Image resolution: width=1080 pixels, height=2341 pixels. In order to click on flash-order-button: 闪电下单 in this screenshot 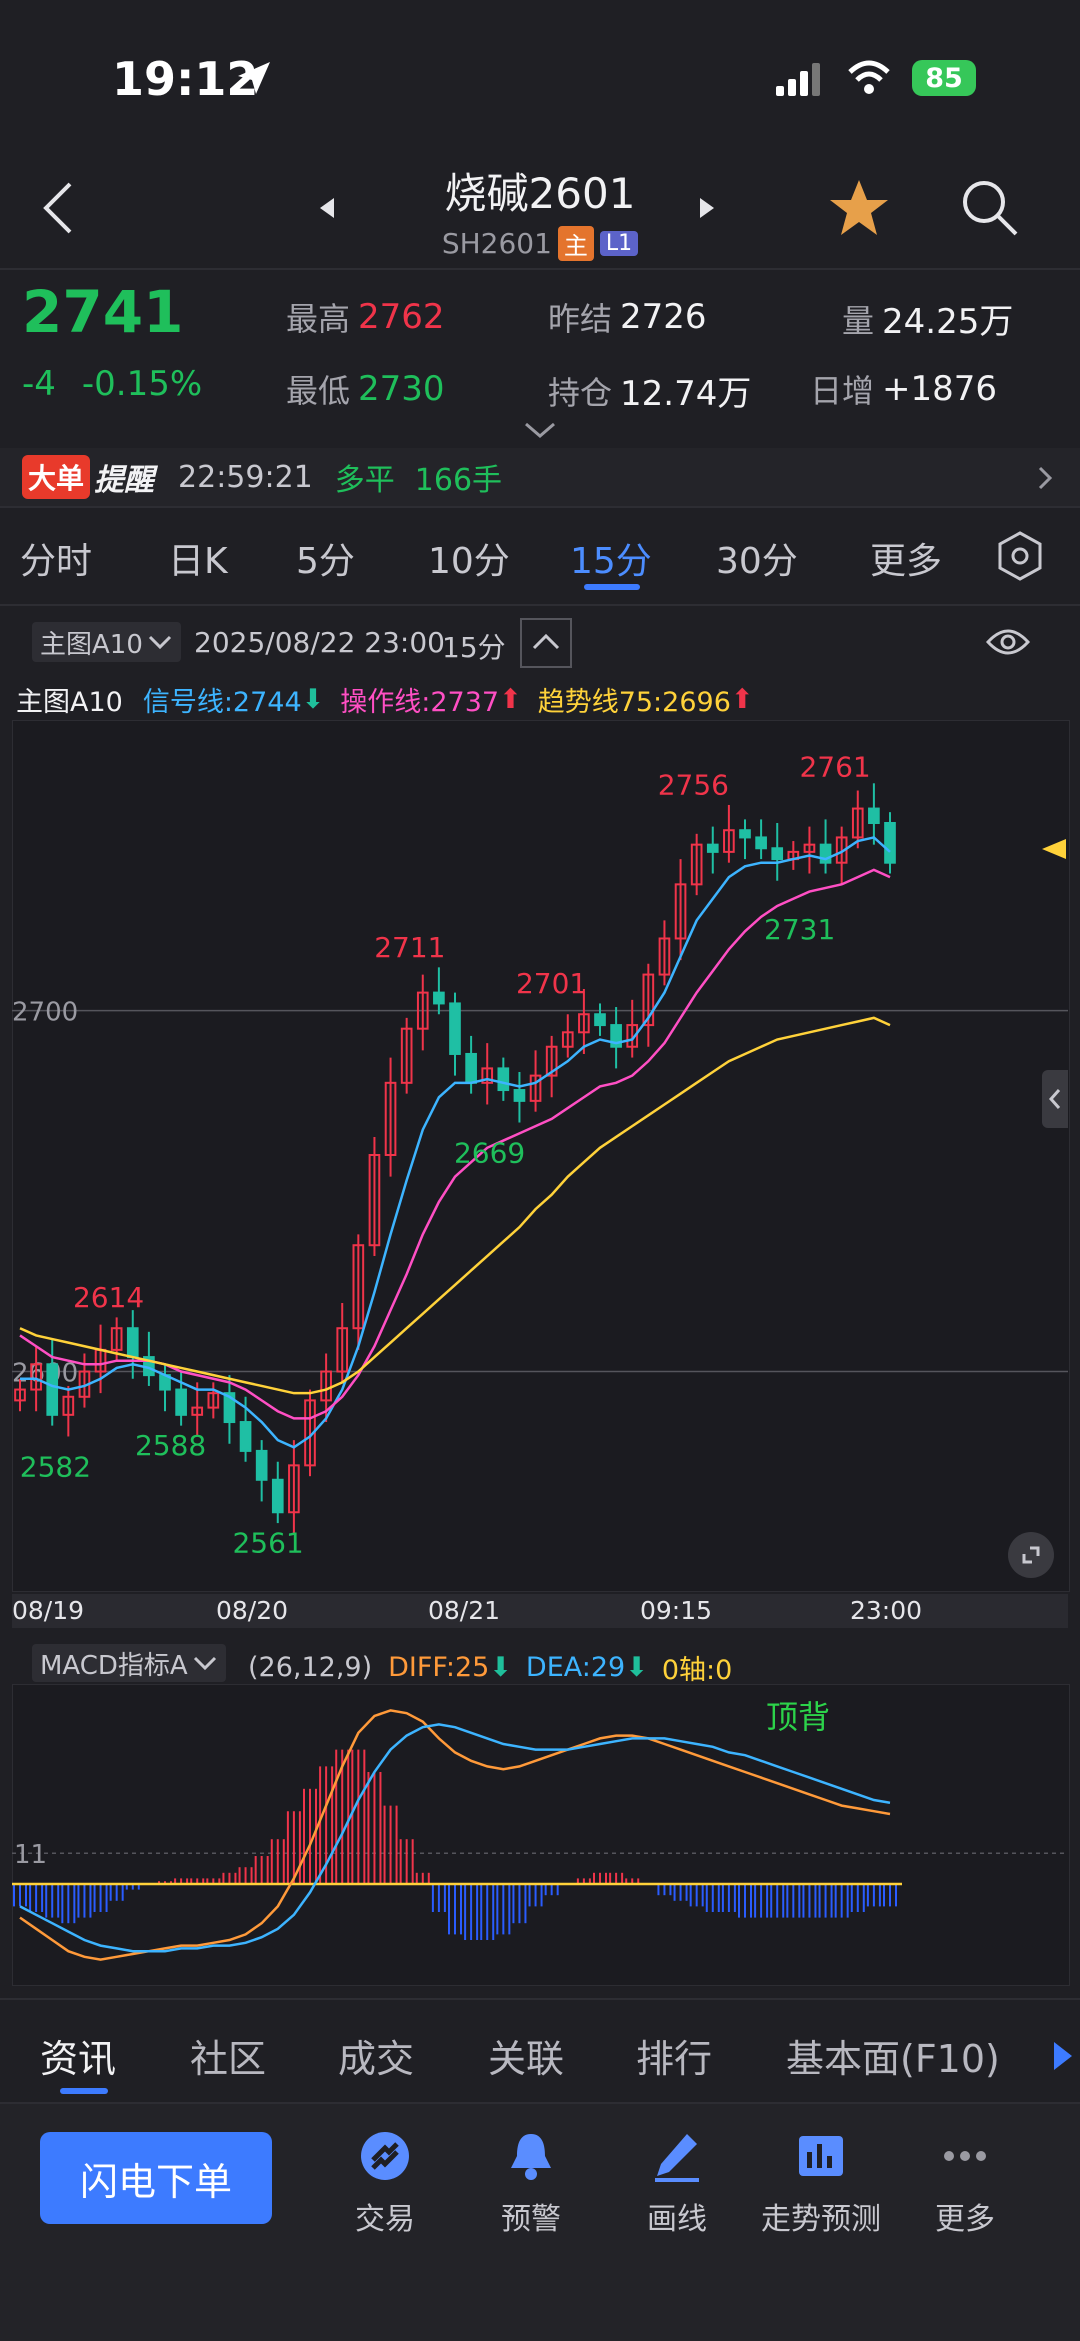, I will do `click(156, 2178)`.